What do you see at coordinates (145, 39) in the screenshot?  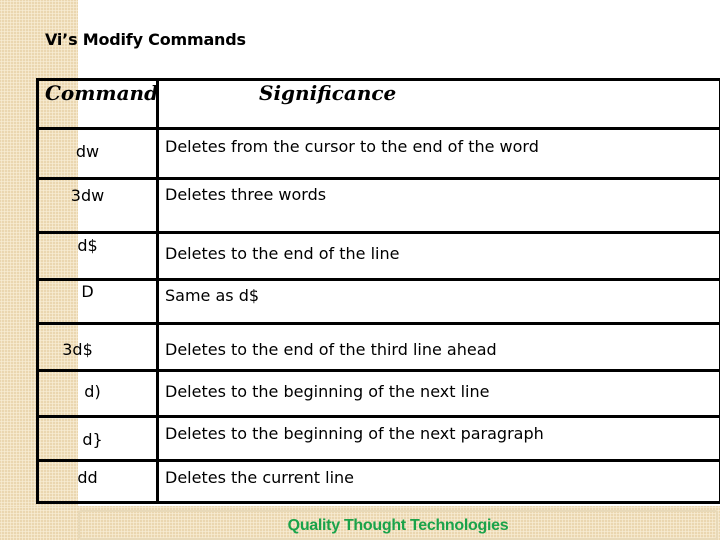 I see `slide-title: Vi’s Modify Commands` at bounding box center [145, 39].